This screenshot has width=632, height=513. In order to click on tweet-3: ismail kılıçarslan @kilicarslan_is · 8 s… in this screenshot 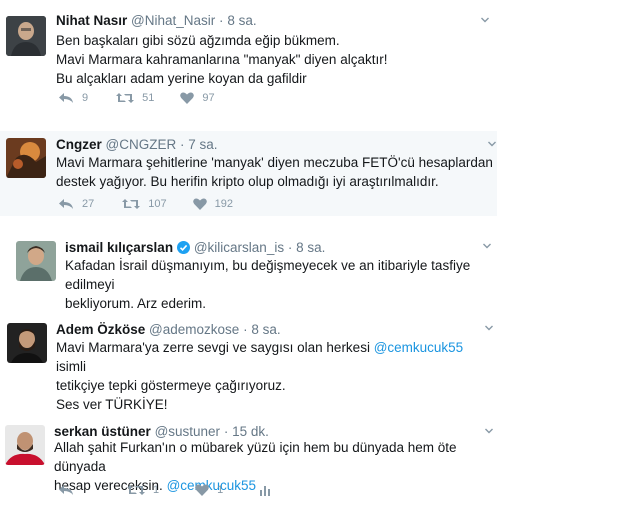, I will do `click(252, 272)`.